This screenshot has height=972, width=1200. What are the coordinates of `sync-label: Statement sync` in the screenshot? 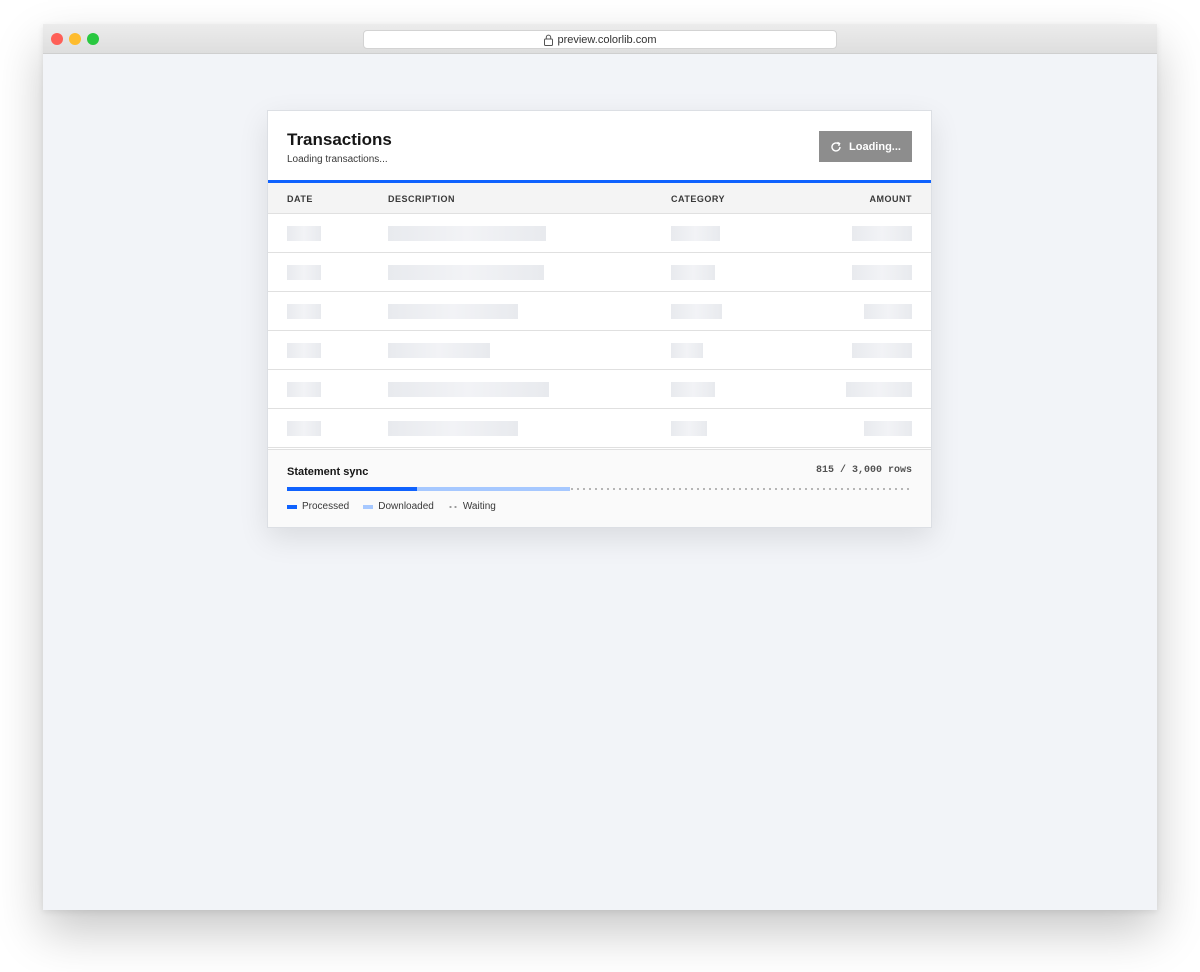 It's located at (328, 472).